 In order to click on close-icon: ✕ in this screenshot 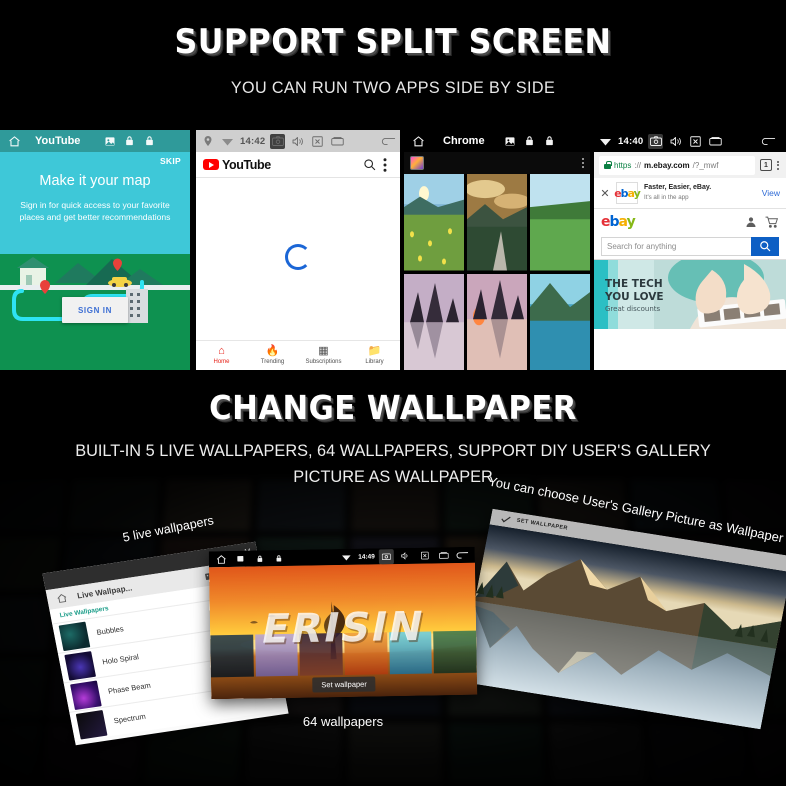, I will do `click(605, 193)`.